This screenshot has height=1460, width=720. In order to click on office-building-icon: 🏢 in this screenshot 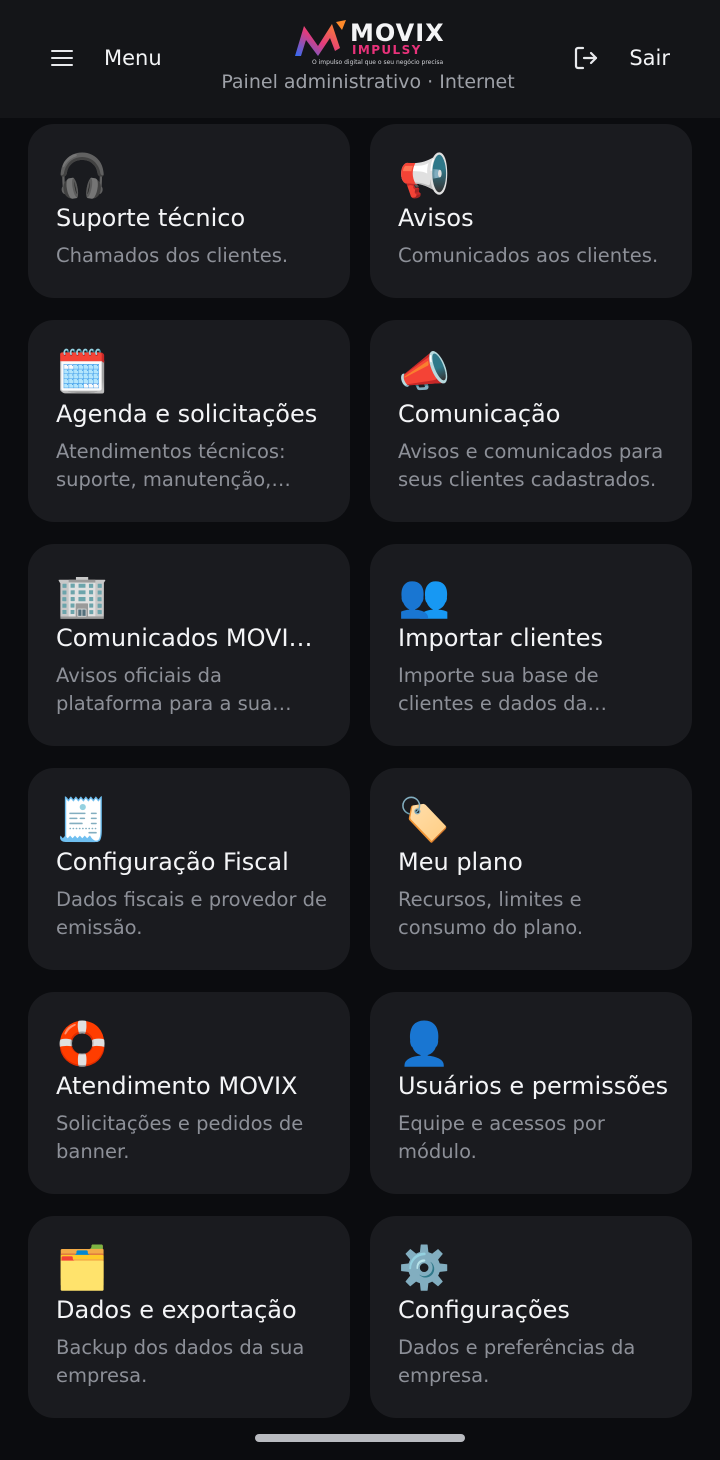, I will do `click(82, 595)`.